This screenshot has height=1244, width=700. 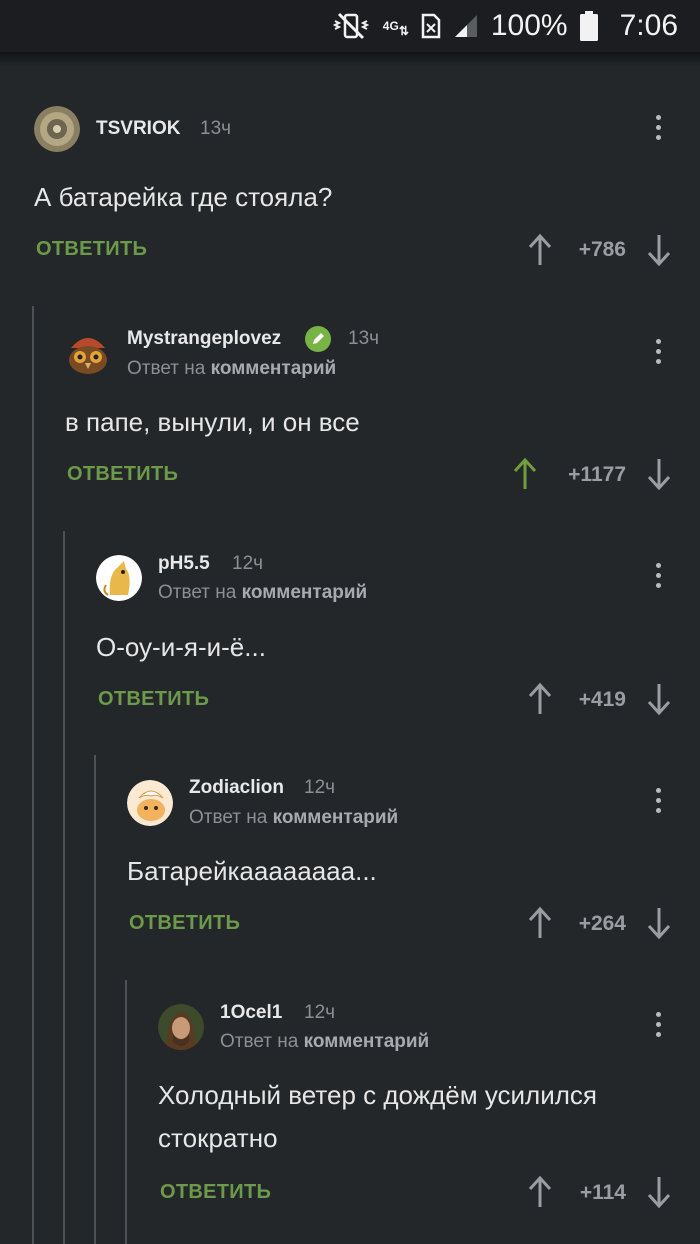 What do you see at coordinates (212, 422) in the screenshot?
I see `comment-text: в папе, вынули, и он все` at bounding box center [212, 422].